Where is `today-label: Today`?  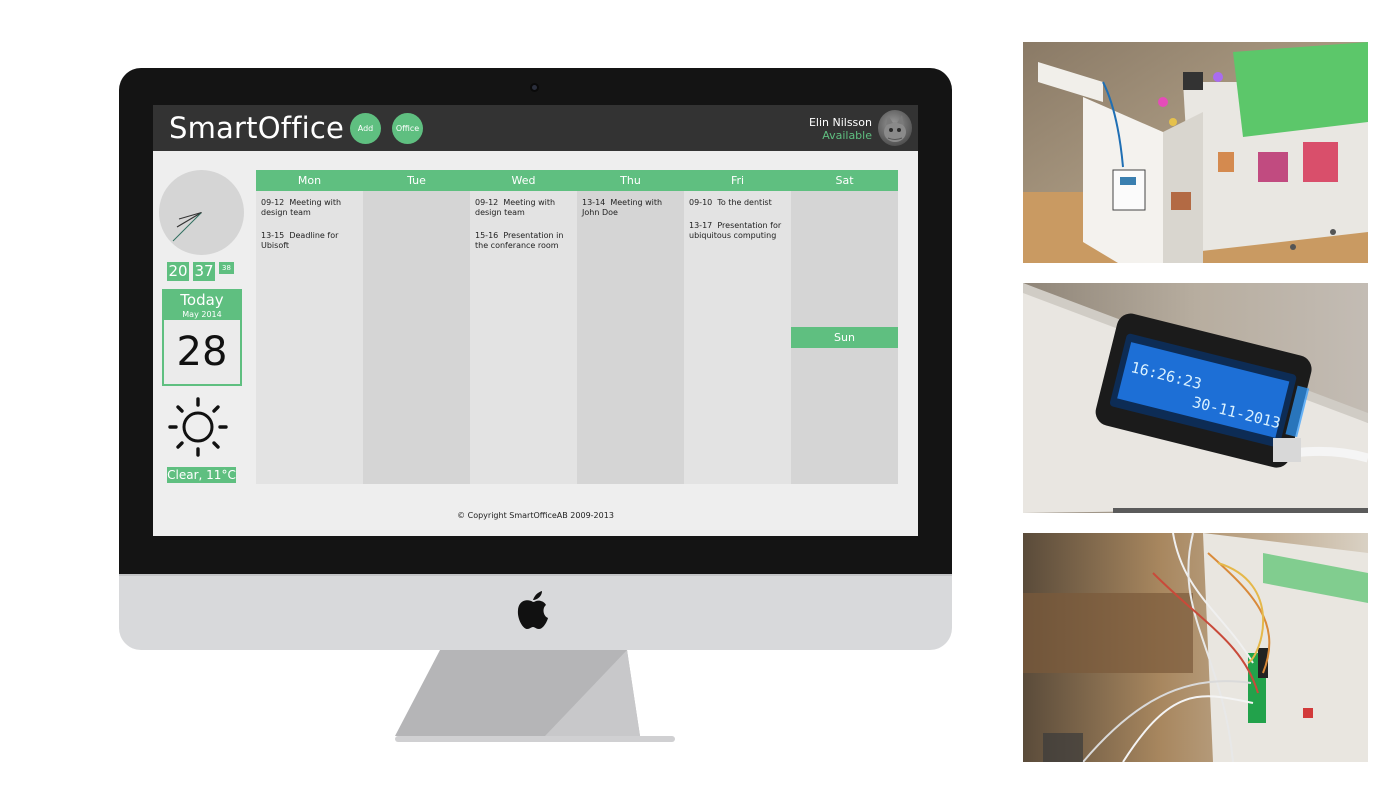 today-label: Today is located at coordinates (202, 300).